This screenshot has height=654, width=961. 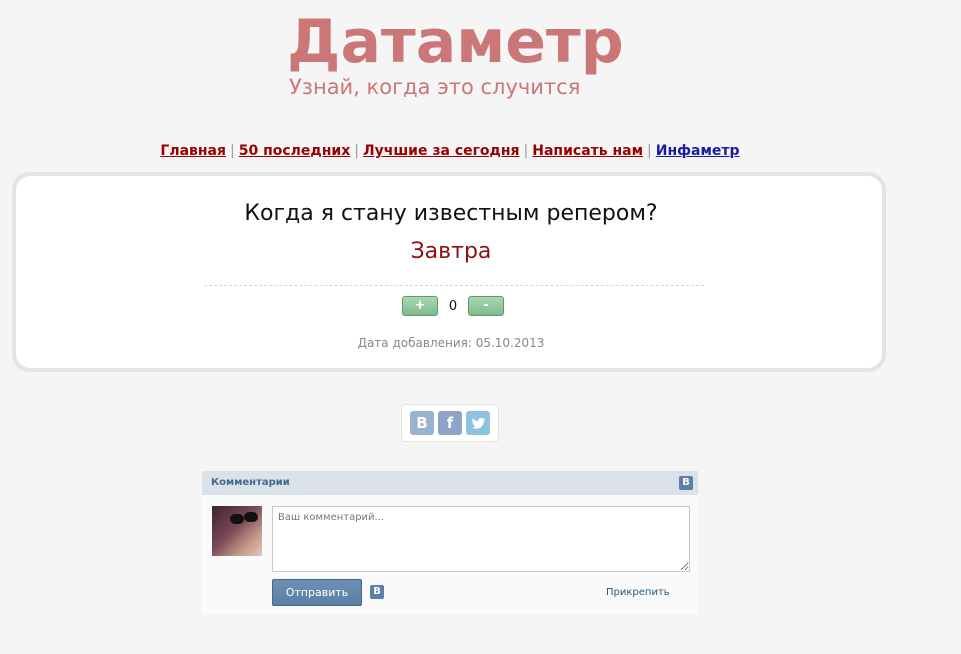 What do you see at coordinates (451, 213) in the screenshot?
I see `question-text: Когда я стану известным репером?` at bounding box center [451, 213].